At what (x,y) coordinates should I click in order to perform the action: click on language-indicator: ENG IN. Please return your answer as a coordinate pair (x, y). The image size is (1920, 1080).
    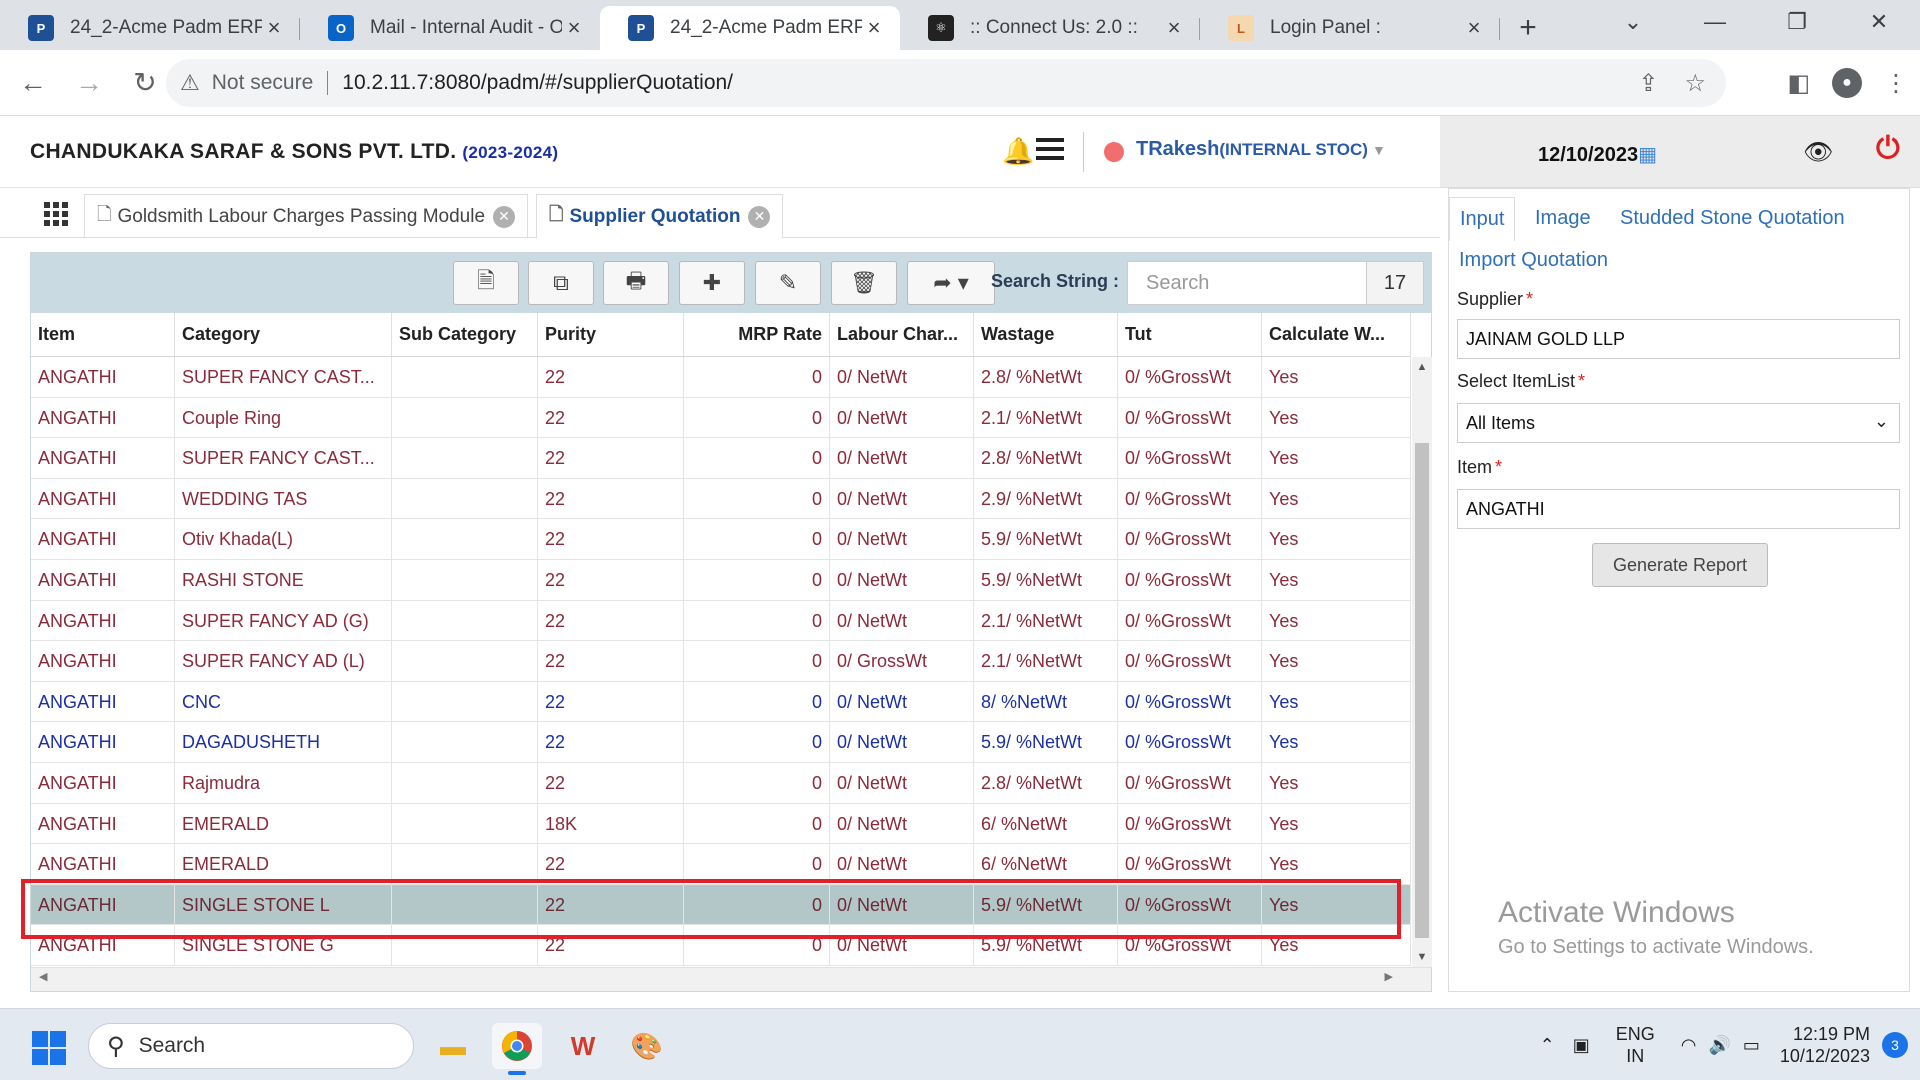
    Looking at the image, I should click on (1635, 1045).